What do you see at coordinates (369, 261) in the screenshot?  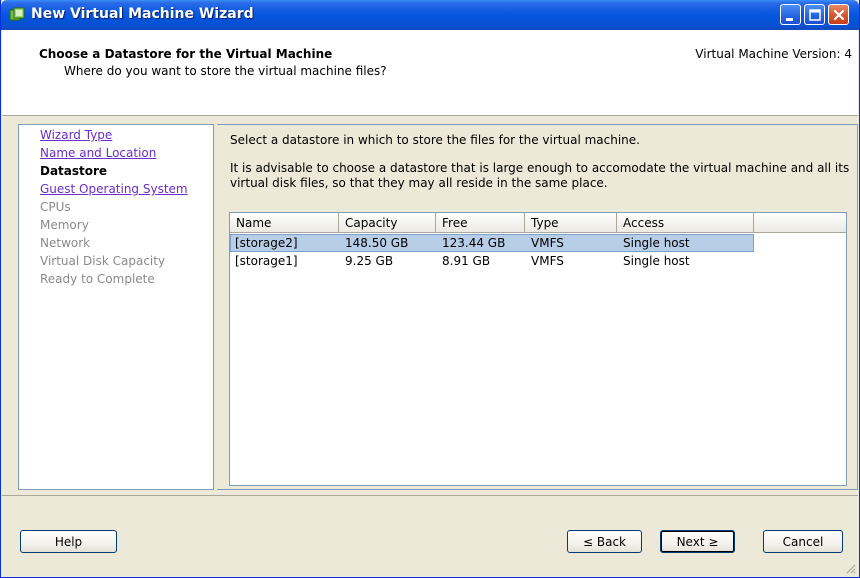 I see `cell-capacity: 9.25 GB` at bounding box center [369, 261].